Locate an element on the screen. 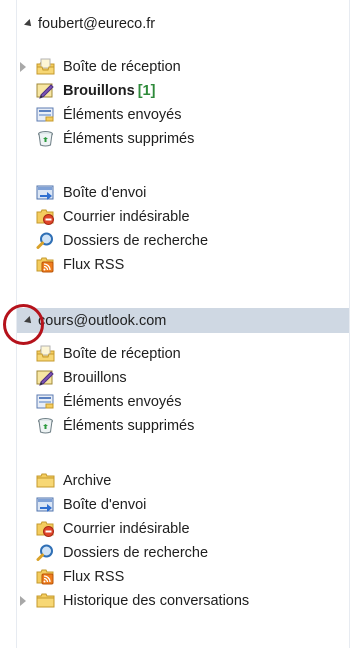 The image size is (356, 648). folder-drafts: Brouillons is located at coordinates (183, 378).